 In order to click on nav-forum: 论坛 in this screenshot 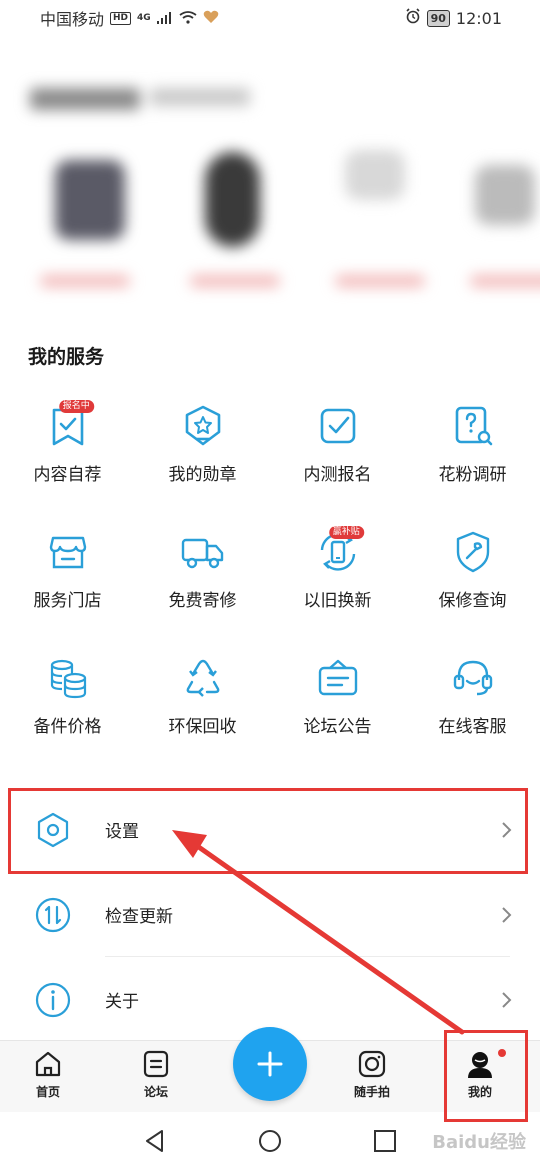, I will do `click(156, 1074)`.